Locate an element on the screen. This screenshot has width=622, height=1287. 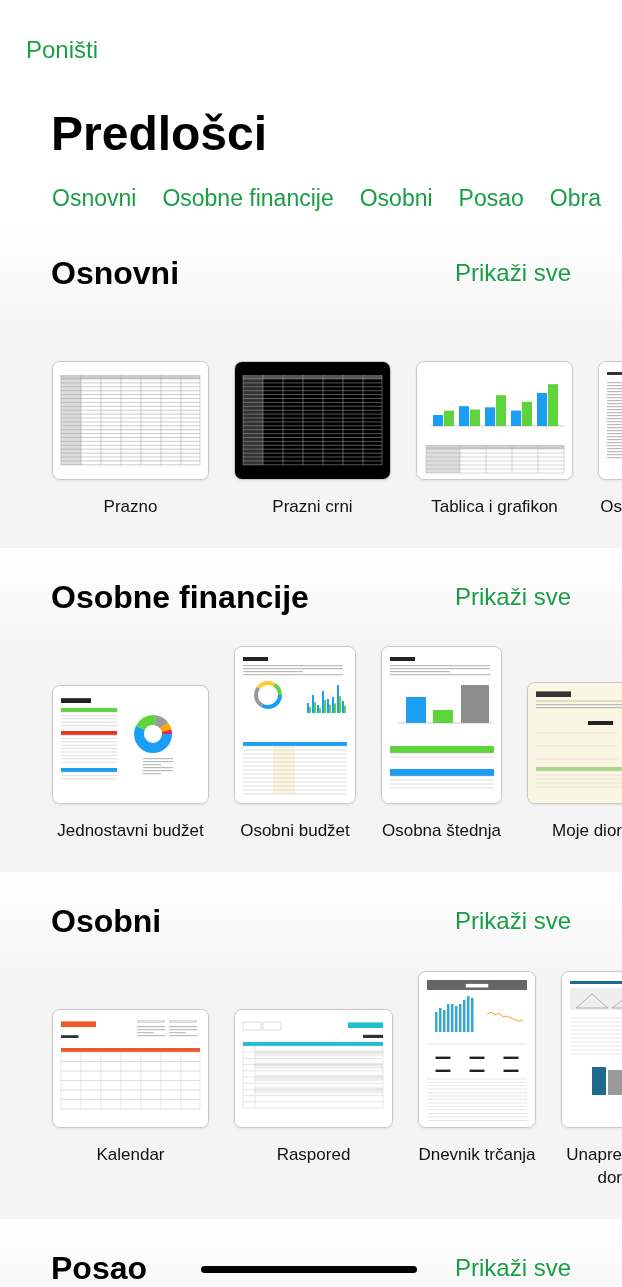
section-title: Osnovni is located at coordinates (115, 273).